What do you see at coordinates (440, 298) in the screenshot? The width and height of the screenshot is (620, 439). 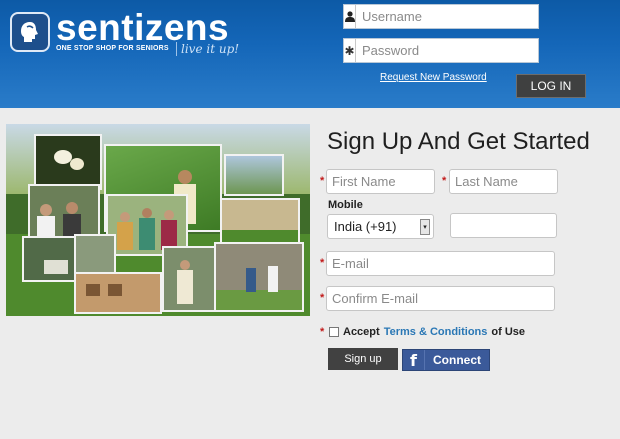 I see `confirm-email-input` at bounding box center [440, 298].